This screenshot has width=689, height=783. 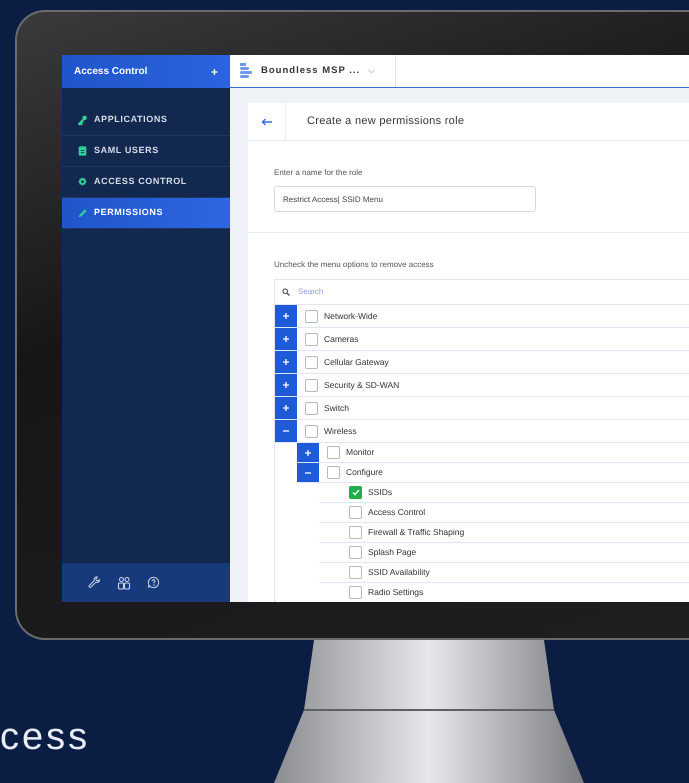 What do you see at coordinates (124, 583) in the screenshot?
I see `users-icon` at bounding box center [124, 583].